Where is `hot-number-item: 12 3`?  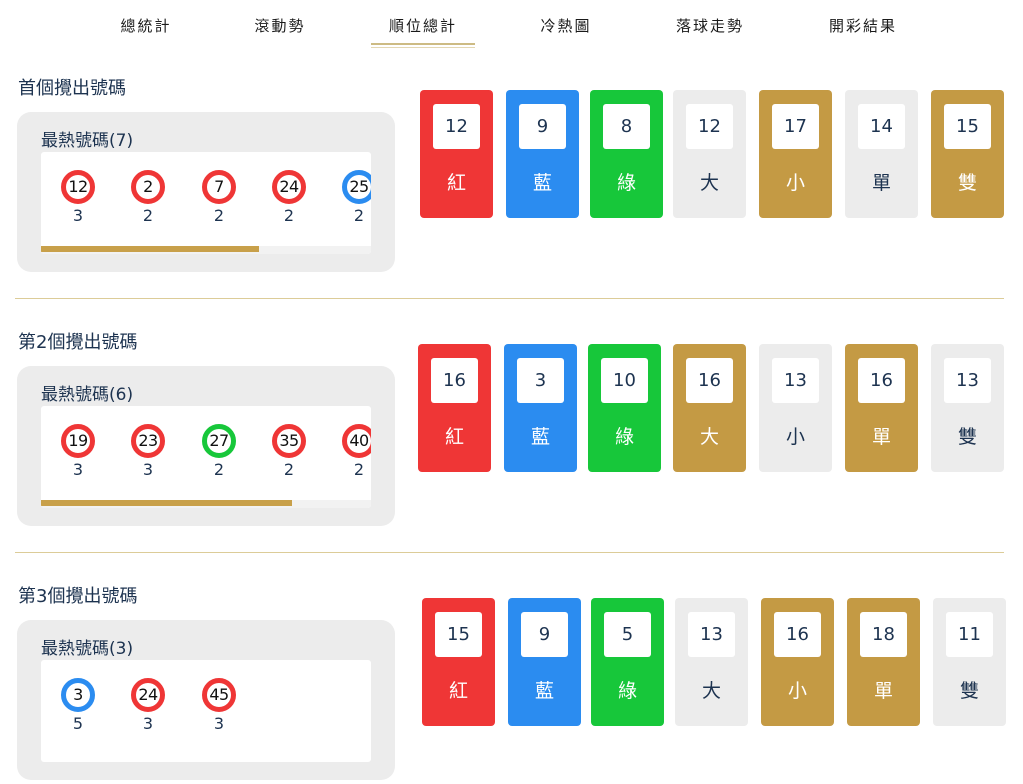
hot-number-item: 12 3 is located at coordinates (78, 197).